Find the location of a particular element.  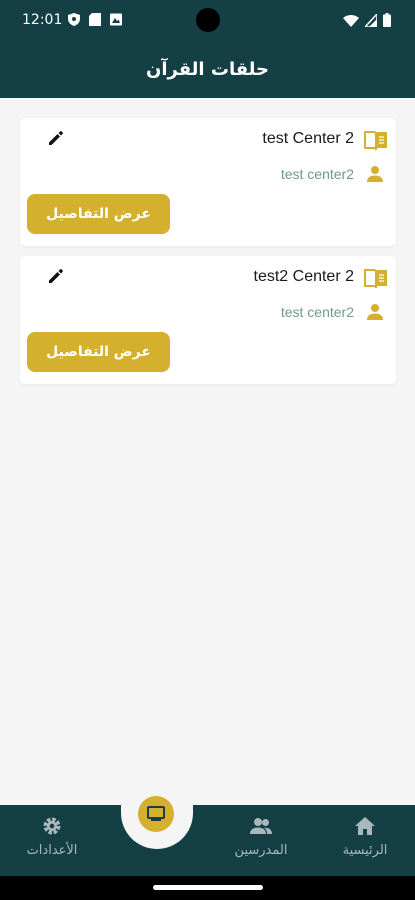

nav-home: الرئيسية is located at coordinates (365, 840).